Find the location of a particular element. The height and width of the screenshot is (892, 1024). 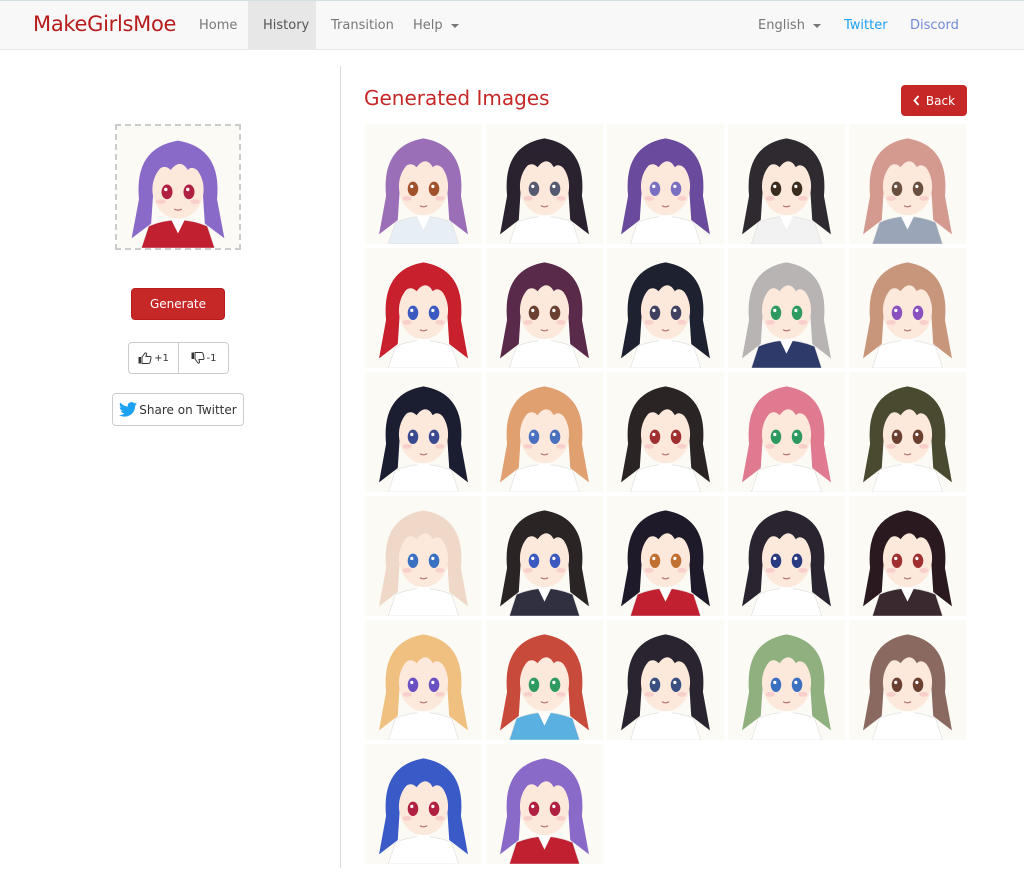

brand-logo: MakeGirlsMoe is located at coordinates (104, 24).